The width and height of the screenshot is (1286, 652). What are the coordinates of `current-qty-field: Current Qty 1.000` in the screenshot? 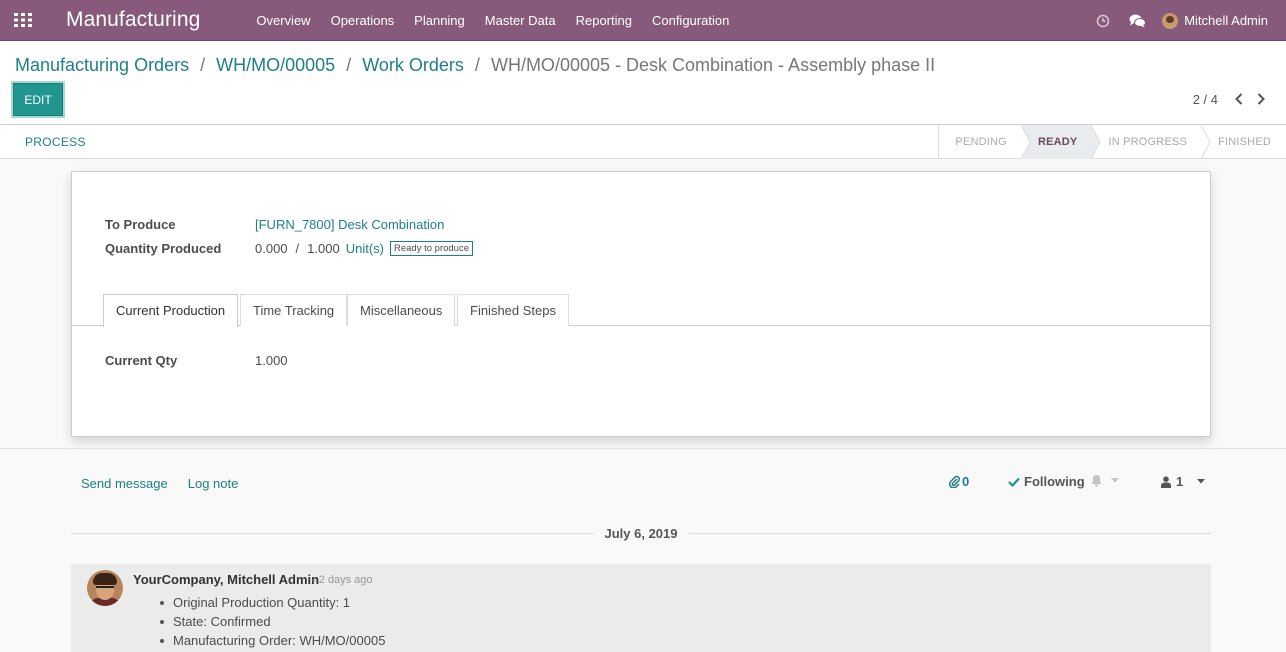 It's located at (196, 360).